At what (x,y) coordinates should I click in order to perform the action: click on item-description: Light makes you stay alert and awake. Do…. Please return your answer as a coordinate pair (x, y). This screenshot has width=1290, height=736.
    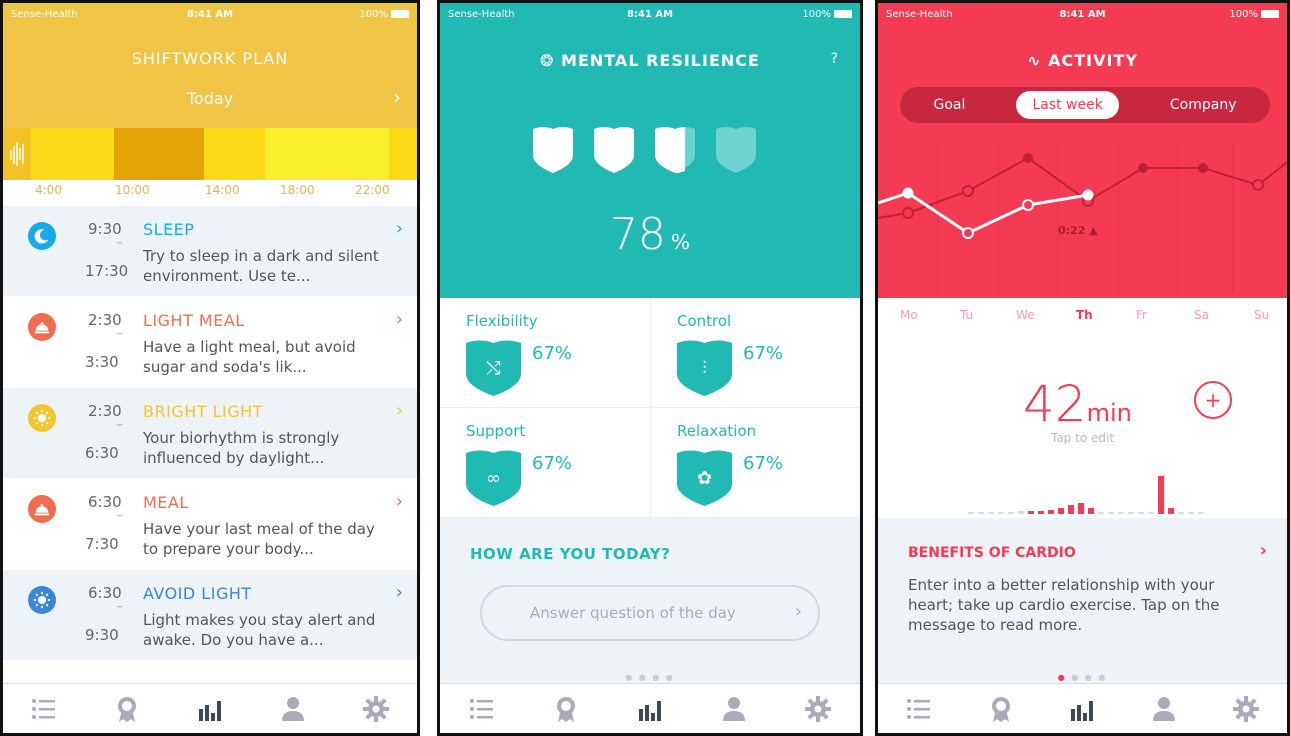
    Looking at the image, I should click on (259, 630).